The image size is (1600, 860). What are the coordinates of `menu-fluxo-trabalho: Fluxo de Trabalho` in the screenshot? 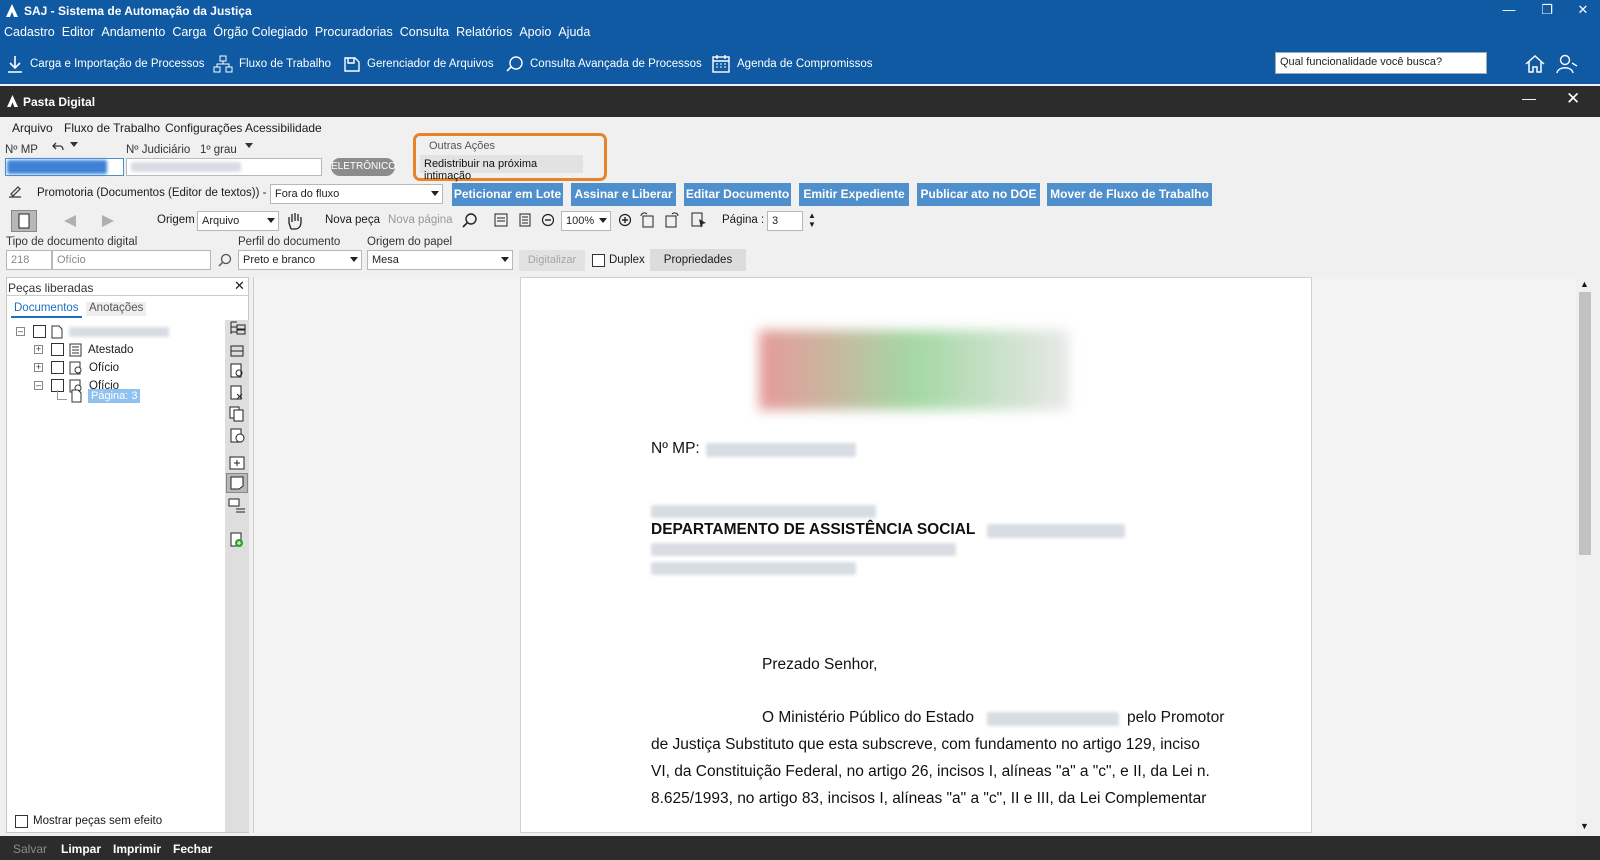 It's located at (112, 128).